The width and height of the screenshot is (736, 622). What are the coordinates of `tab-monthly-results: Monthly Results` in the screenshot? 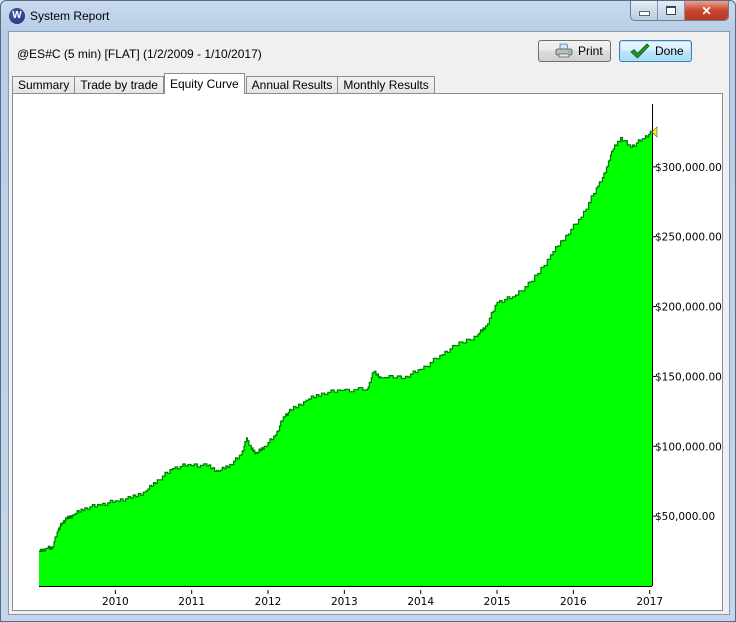 It's located at (386, 85).